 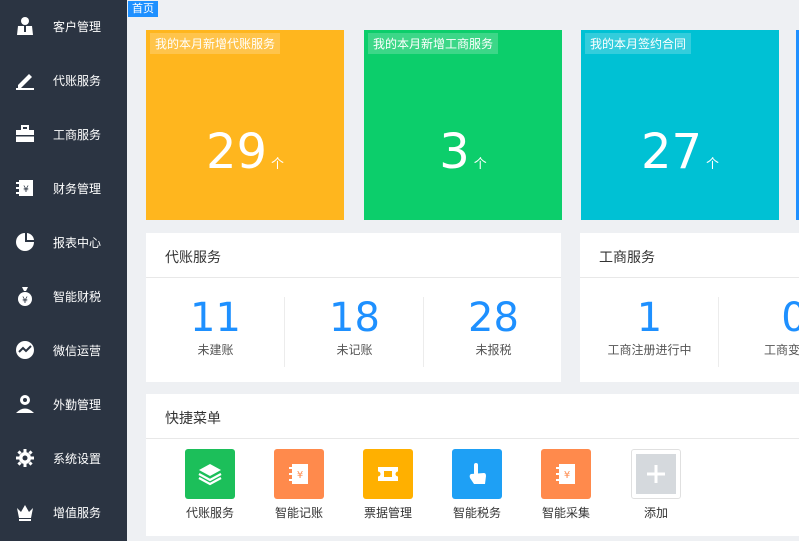 What do you see at coordinates (77, 135) in the screenshot?
I see `sidebar-item-label: 工商服务` at bounding box center [77, 135].